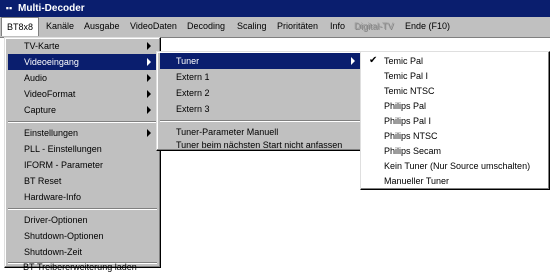 This screenshot has width=550, height=275. I want to click on menu-item-temic-pal-i: Temic Pal I, so click(455, 76).